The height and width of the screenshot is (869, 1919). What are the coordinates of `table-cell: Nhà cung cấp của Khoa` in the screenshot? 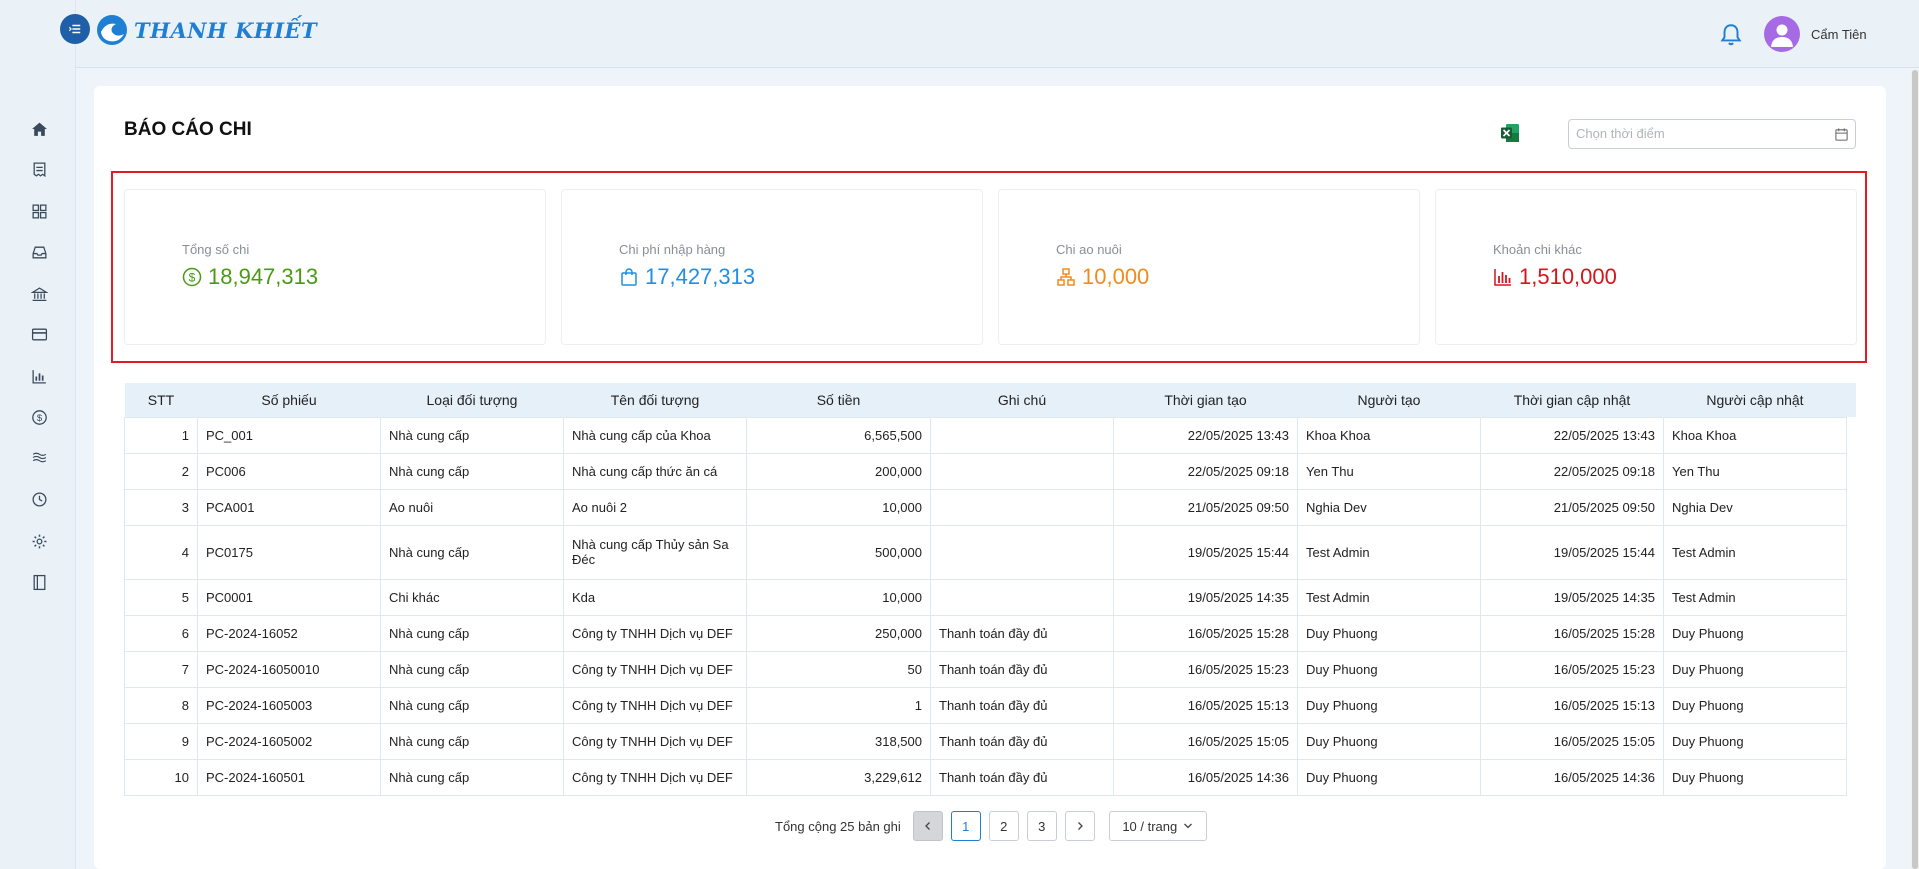 It's located at (655, 435).